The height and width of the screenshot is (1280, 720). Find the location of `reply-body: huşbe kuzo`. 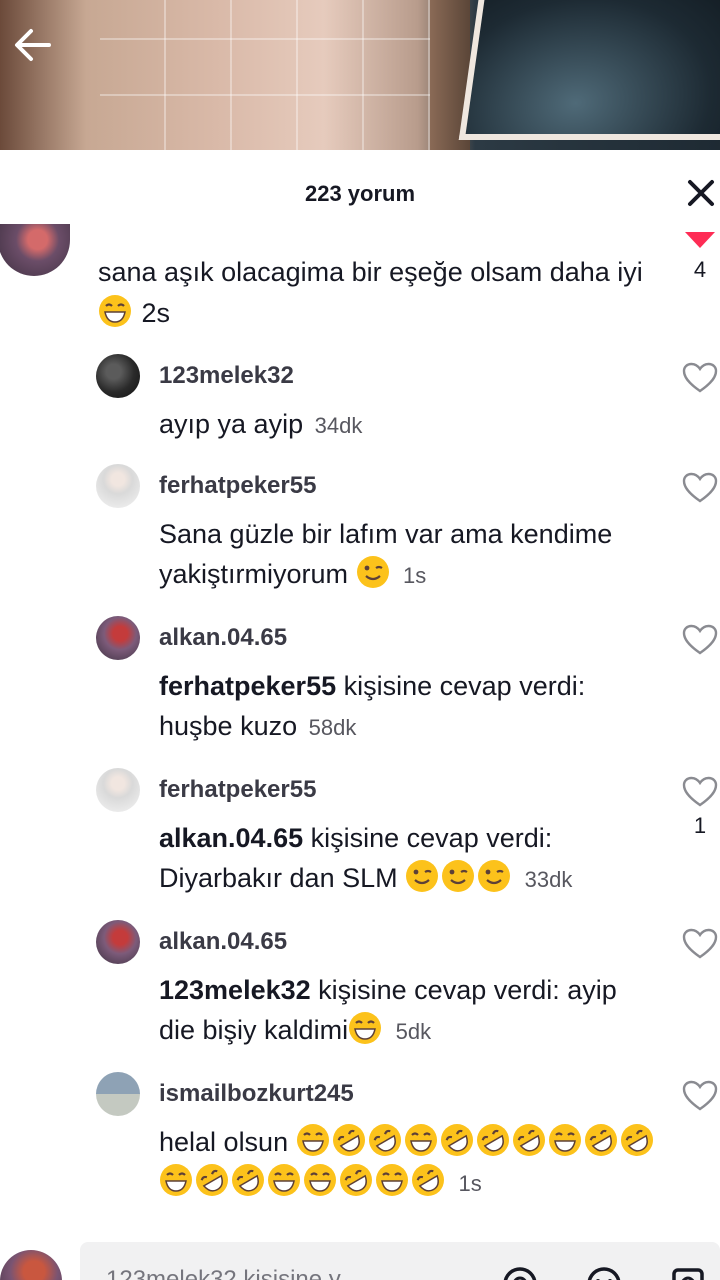

reply-body: huşbe kuzo is located at coordinates (228, 726).